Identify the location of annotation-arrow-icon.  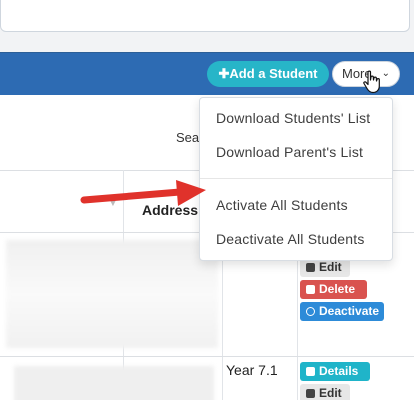
(143, 193).